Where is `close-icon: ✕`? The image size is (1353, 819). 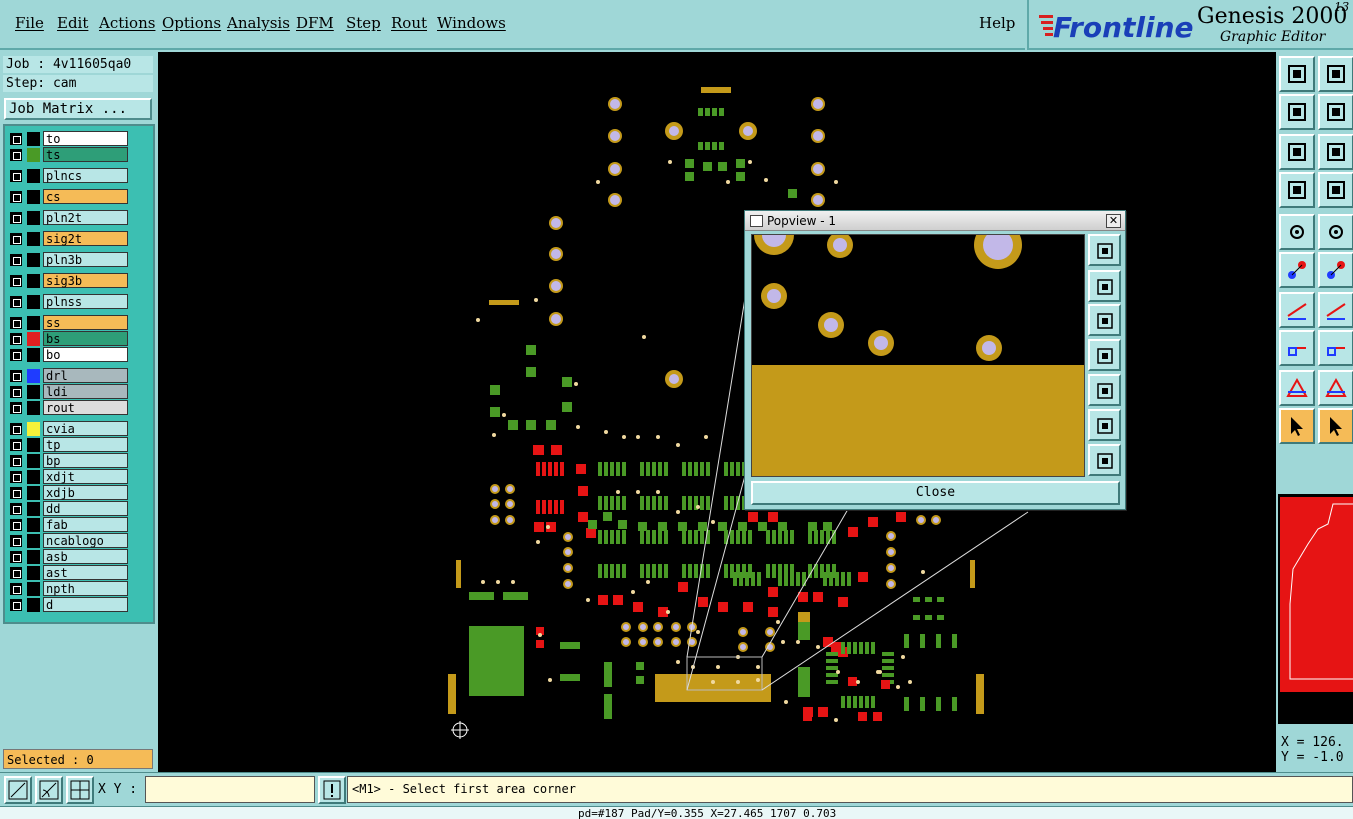 close-icon: ✕ is located at coordinates (1113, 221).